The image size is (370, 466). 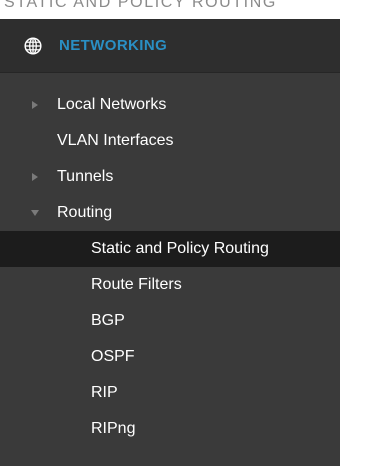 What do you see at coordinates (108, 320) in the screenshot?
I see `nav-item-label: BGP` at bounding box center [108, 320].